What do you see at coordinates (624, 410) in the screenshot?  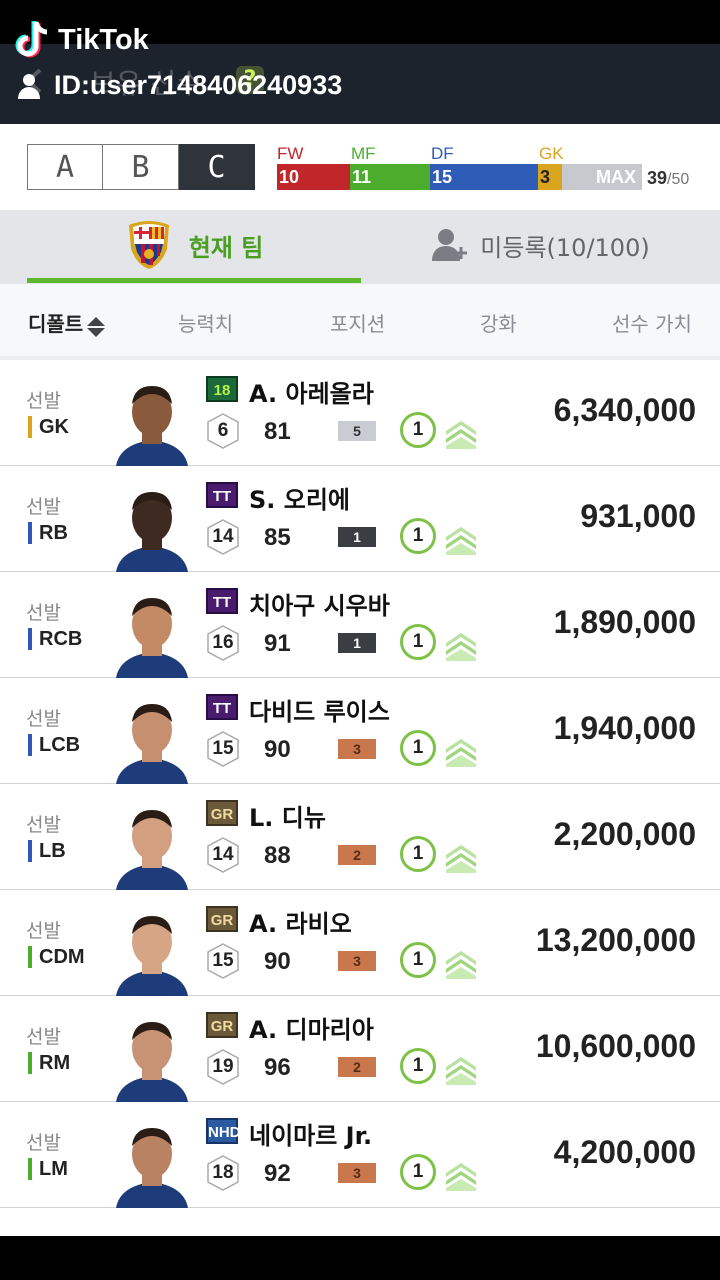 I see `player-value: 6,340,000` at bounding box center [624, 410].